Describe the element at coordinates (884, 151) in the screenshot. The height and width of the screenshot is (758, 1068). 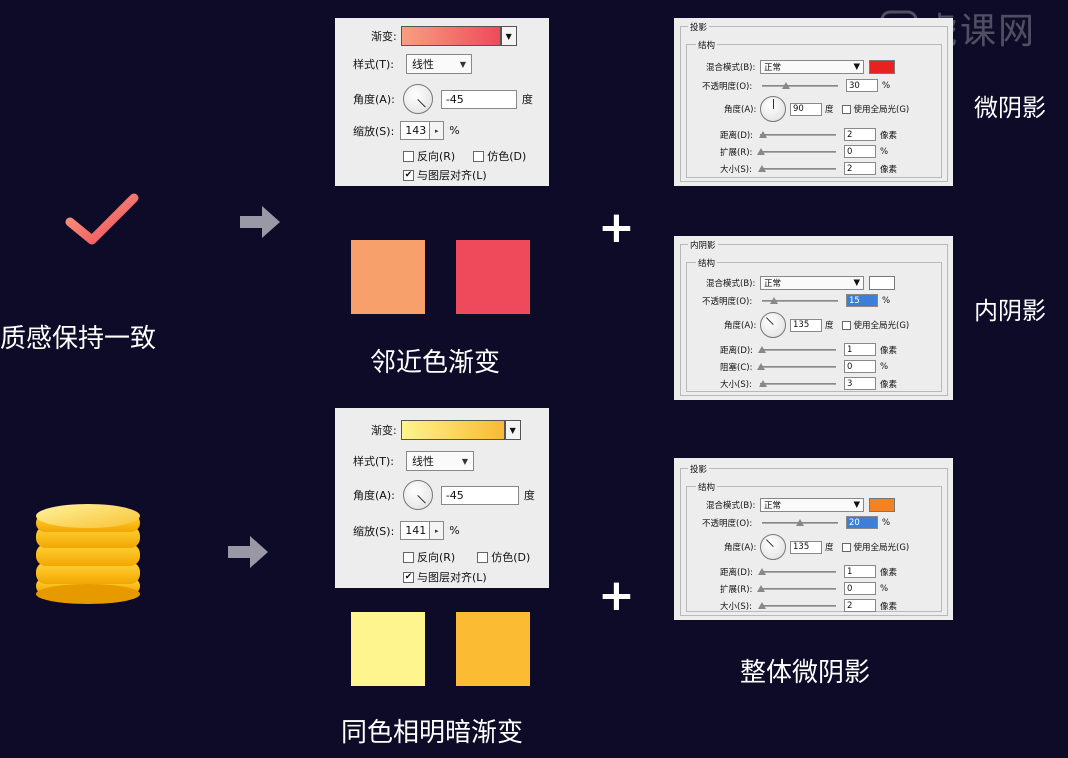
I see `spread-unit: %` at that location.